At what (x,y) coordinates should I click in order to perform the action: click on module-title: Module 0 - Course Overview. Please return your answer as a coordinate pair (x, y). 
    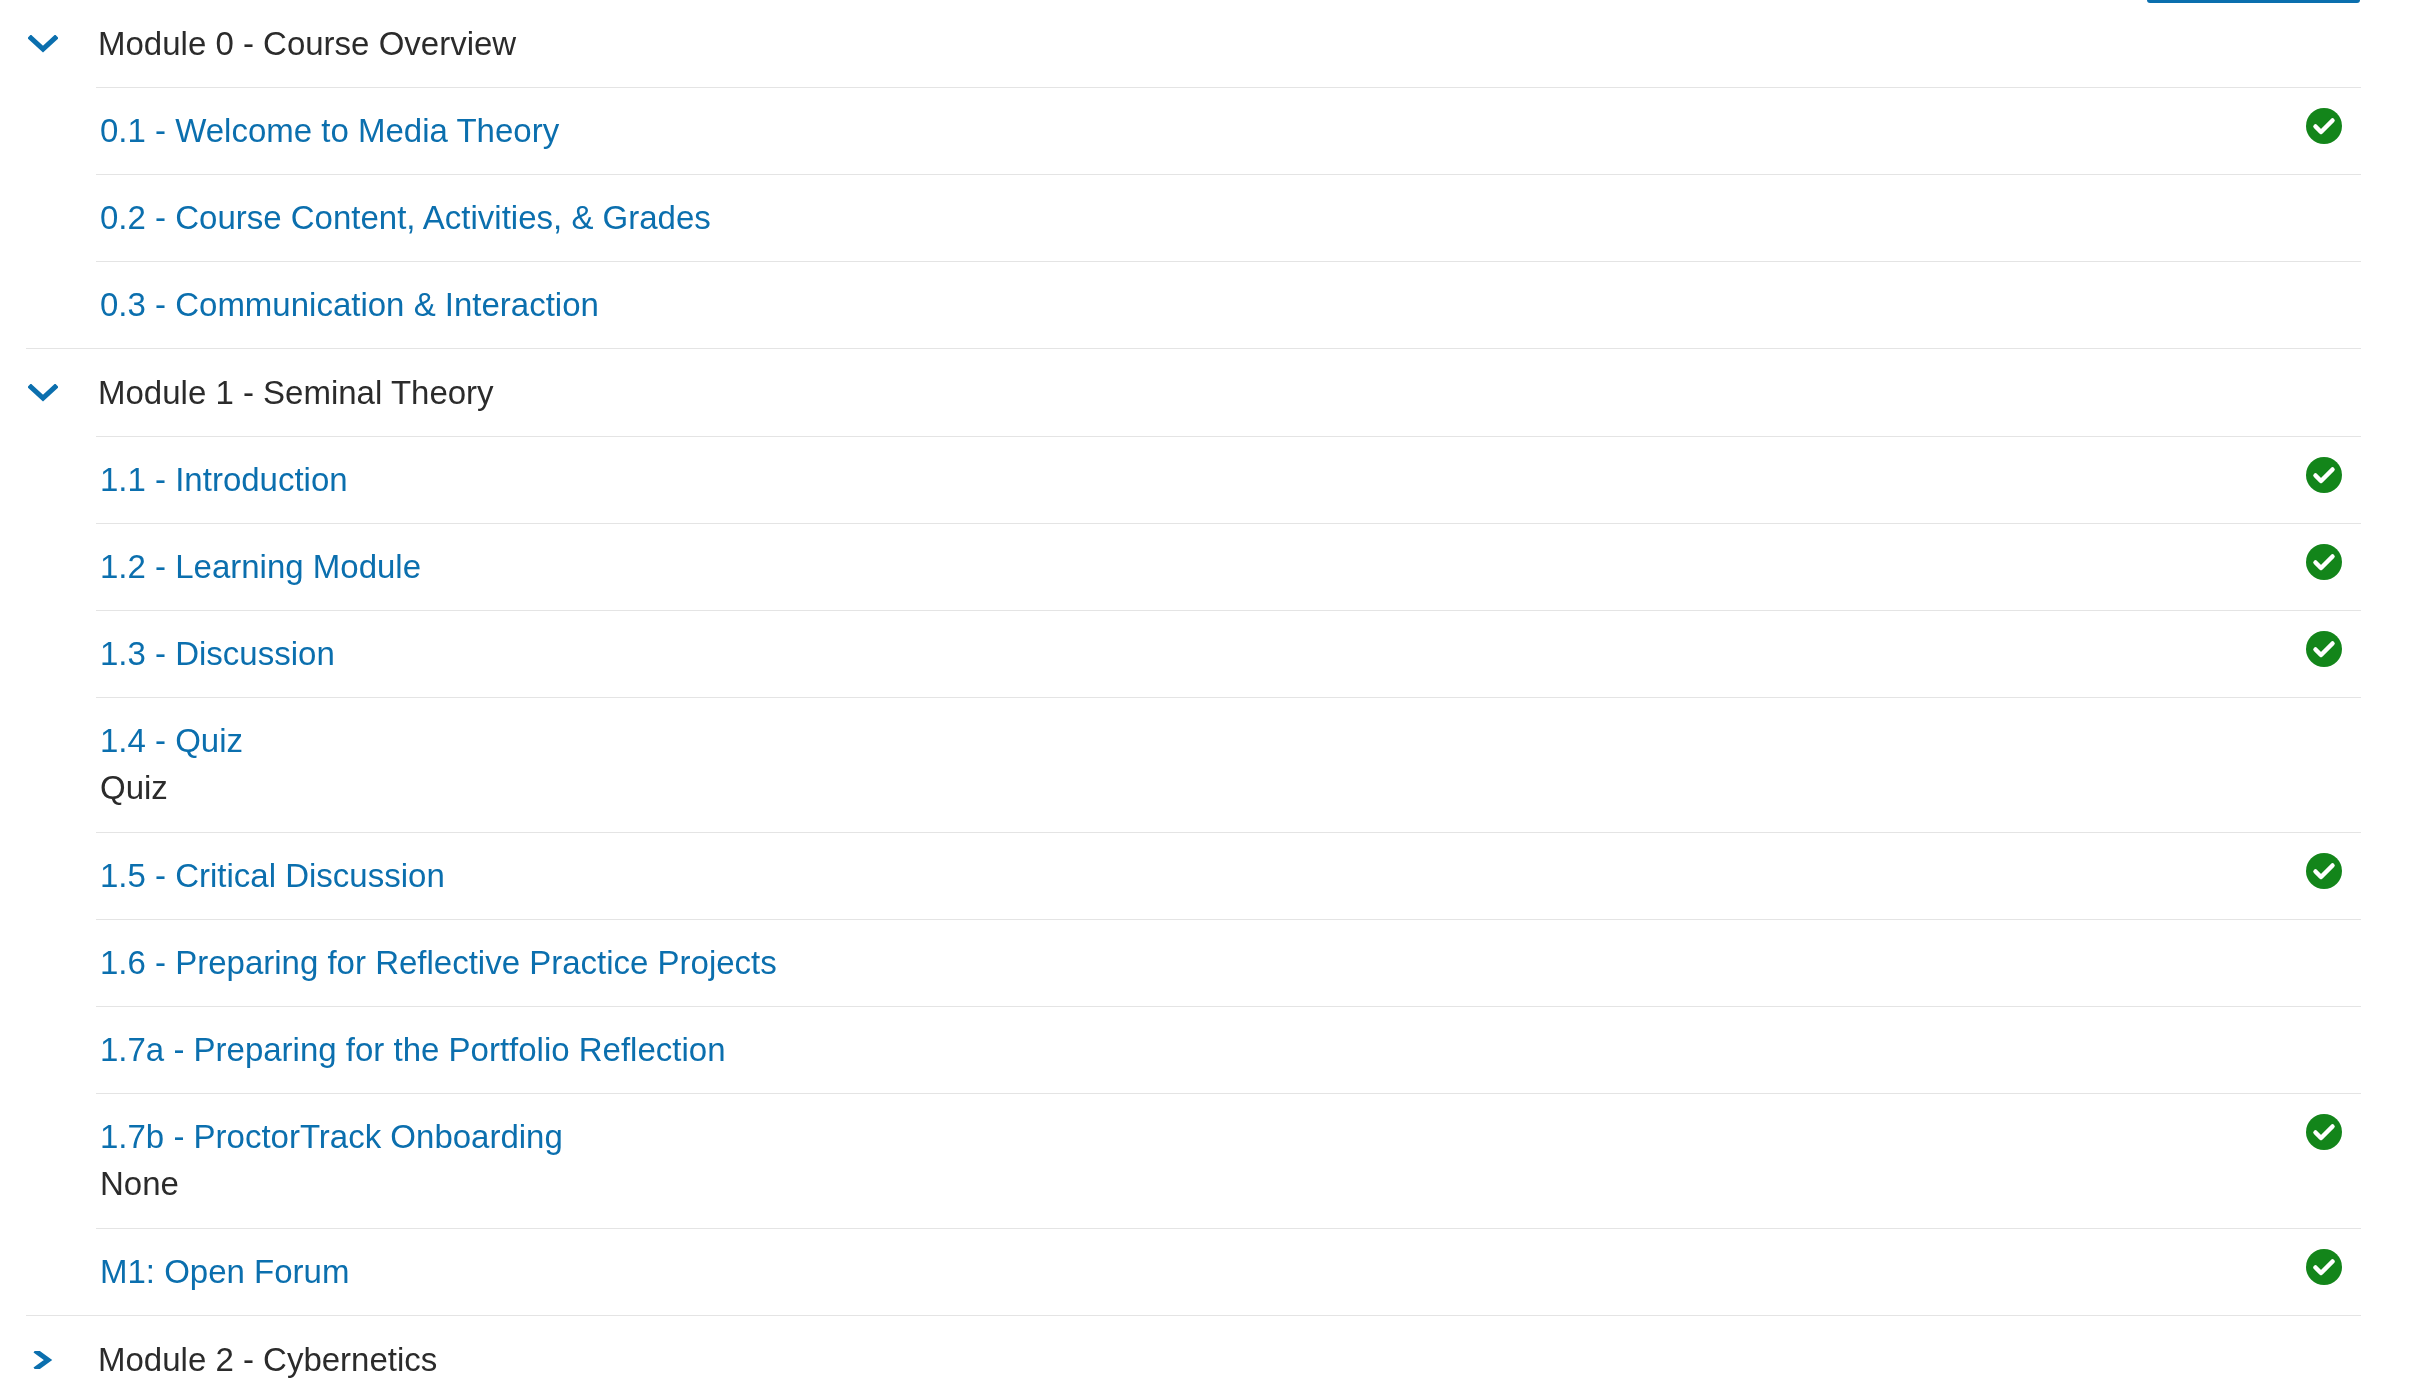
    Looking at the image, I should click on (307, 43).